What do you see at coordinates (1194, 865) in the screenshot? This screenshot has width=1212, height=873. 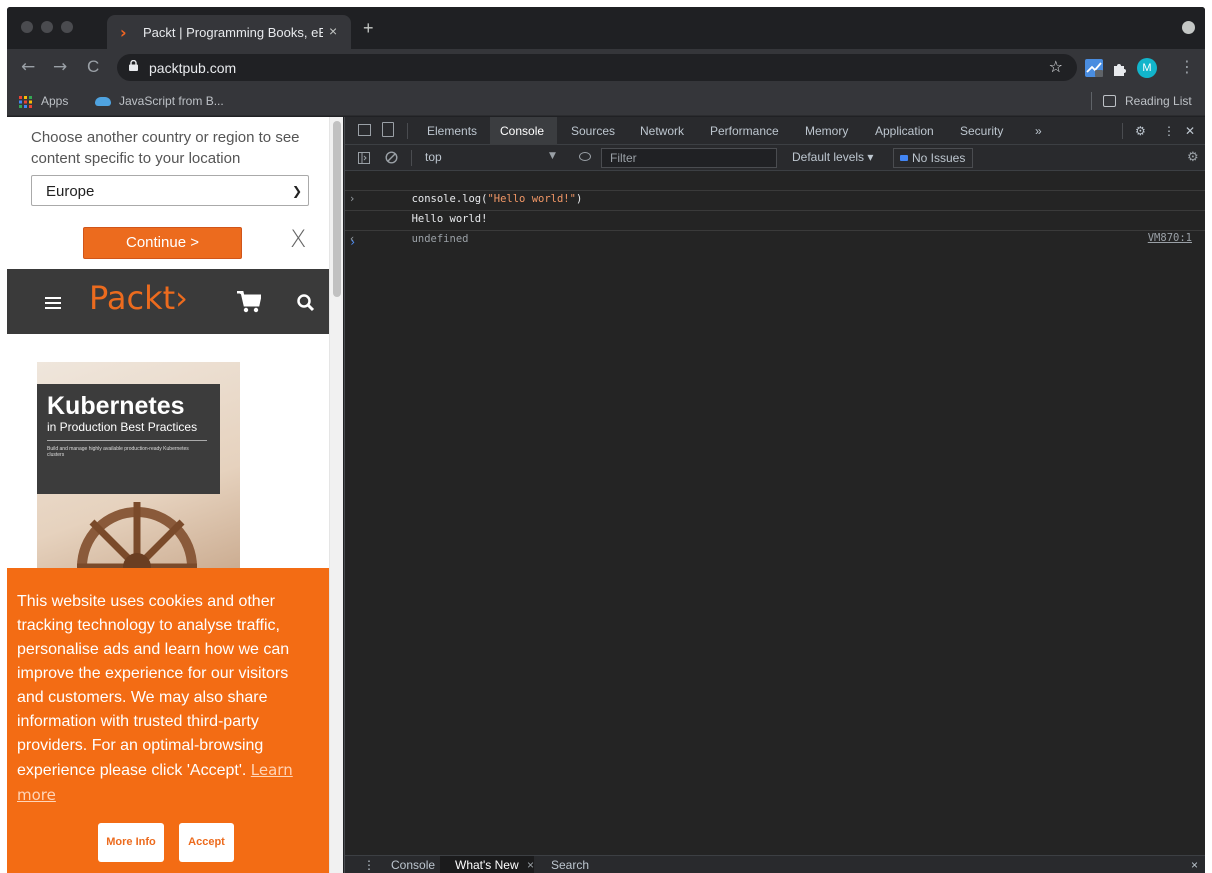 I see `drawer-close-icon: ×` at bounding box center [1194, 865].